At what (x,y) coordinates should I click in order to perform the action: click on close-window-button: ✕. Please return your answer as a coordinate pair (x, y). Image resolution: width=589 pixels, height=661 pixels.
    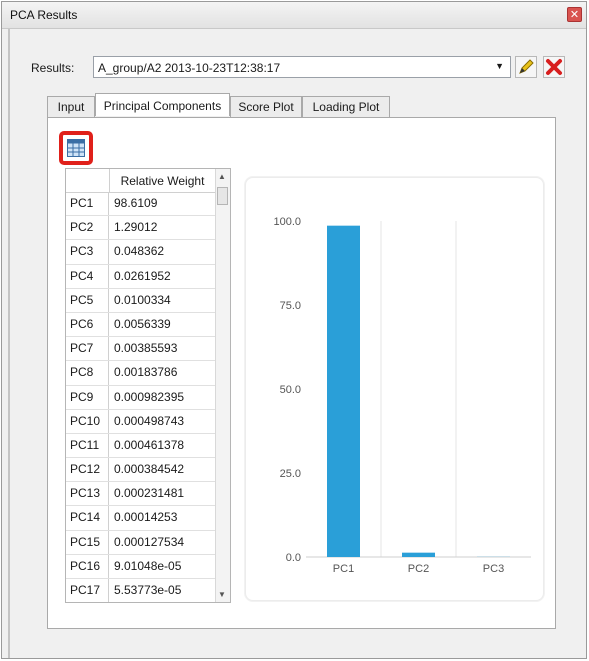
    Looking at the image, I should click on (574, 14).